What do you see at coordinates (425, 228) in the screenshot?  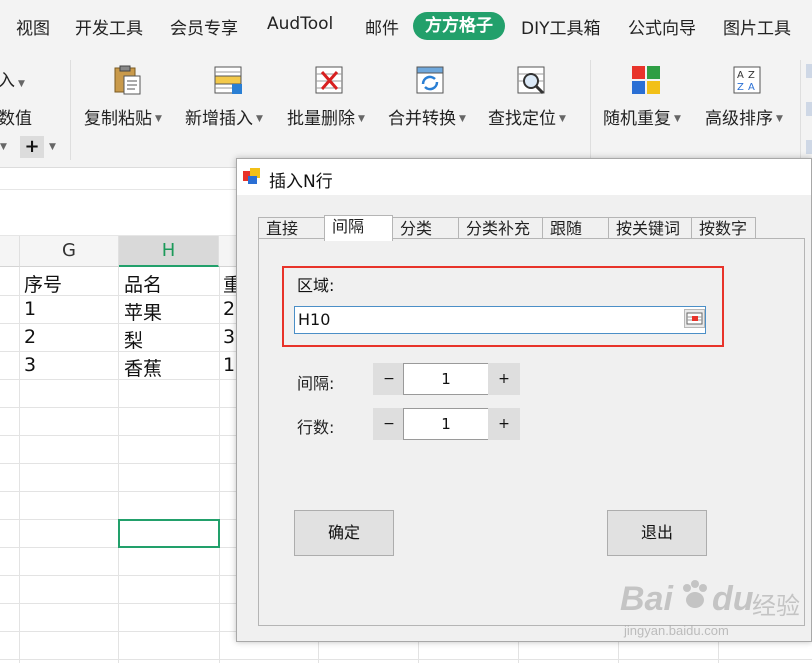 I see `tab-category: 分类` at bounding box center [425, 228].